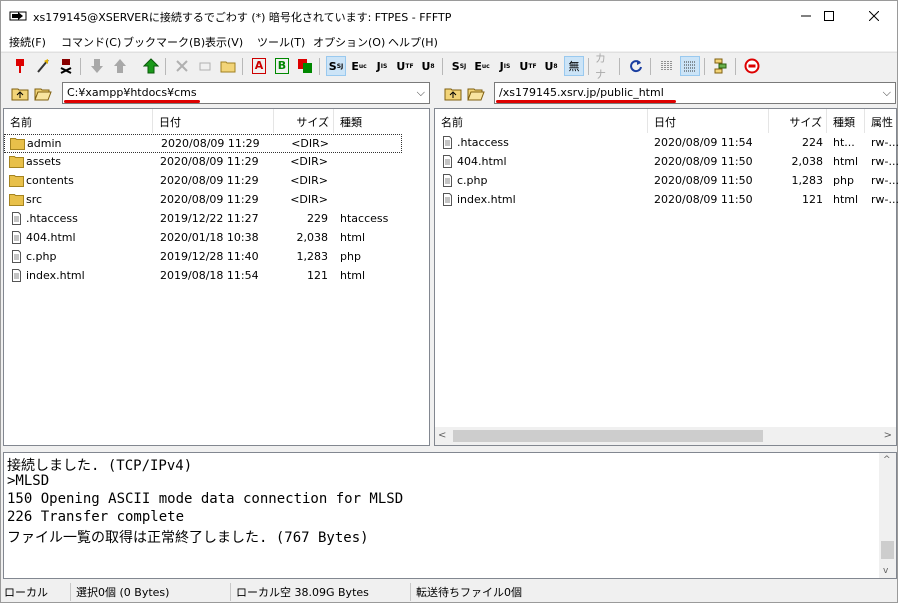 The width and height of the screenshot is (898, 603). I want to click on disconnect-button, so click(66, 66).